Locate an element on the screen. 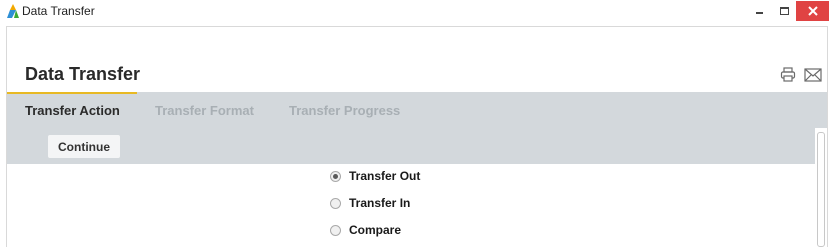 Image resolution: width=834 pixels, height=247 pixels. mail-icon is located at coordinates (813, 75).